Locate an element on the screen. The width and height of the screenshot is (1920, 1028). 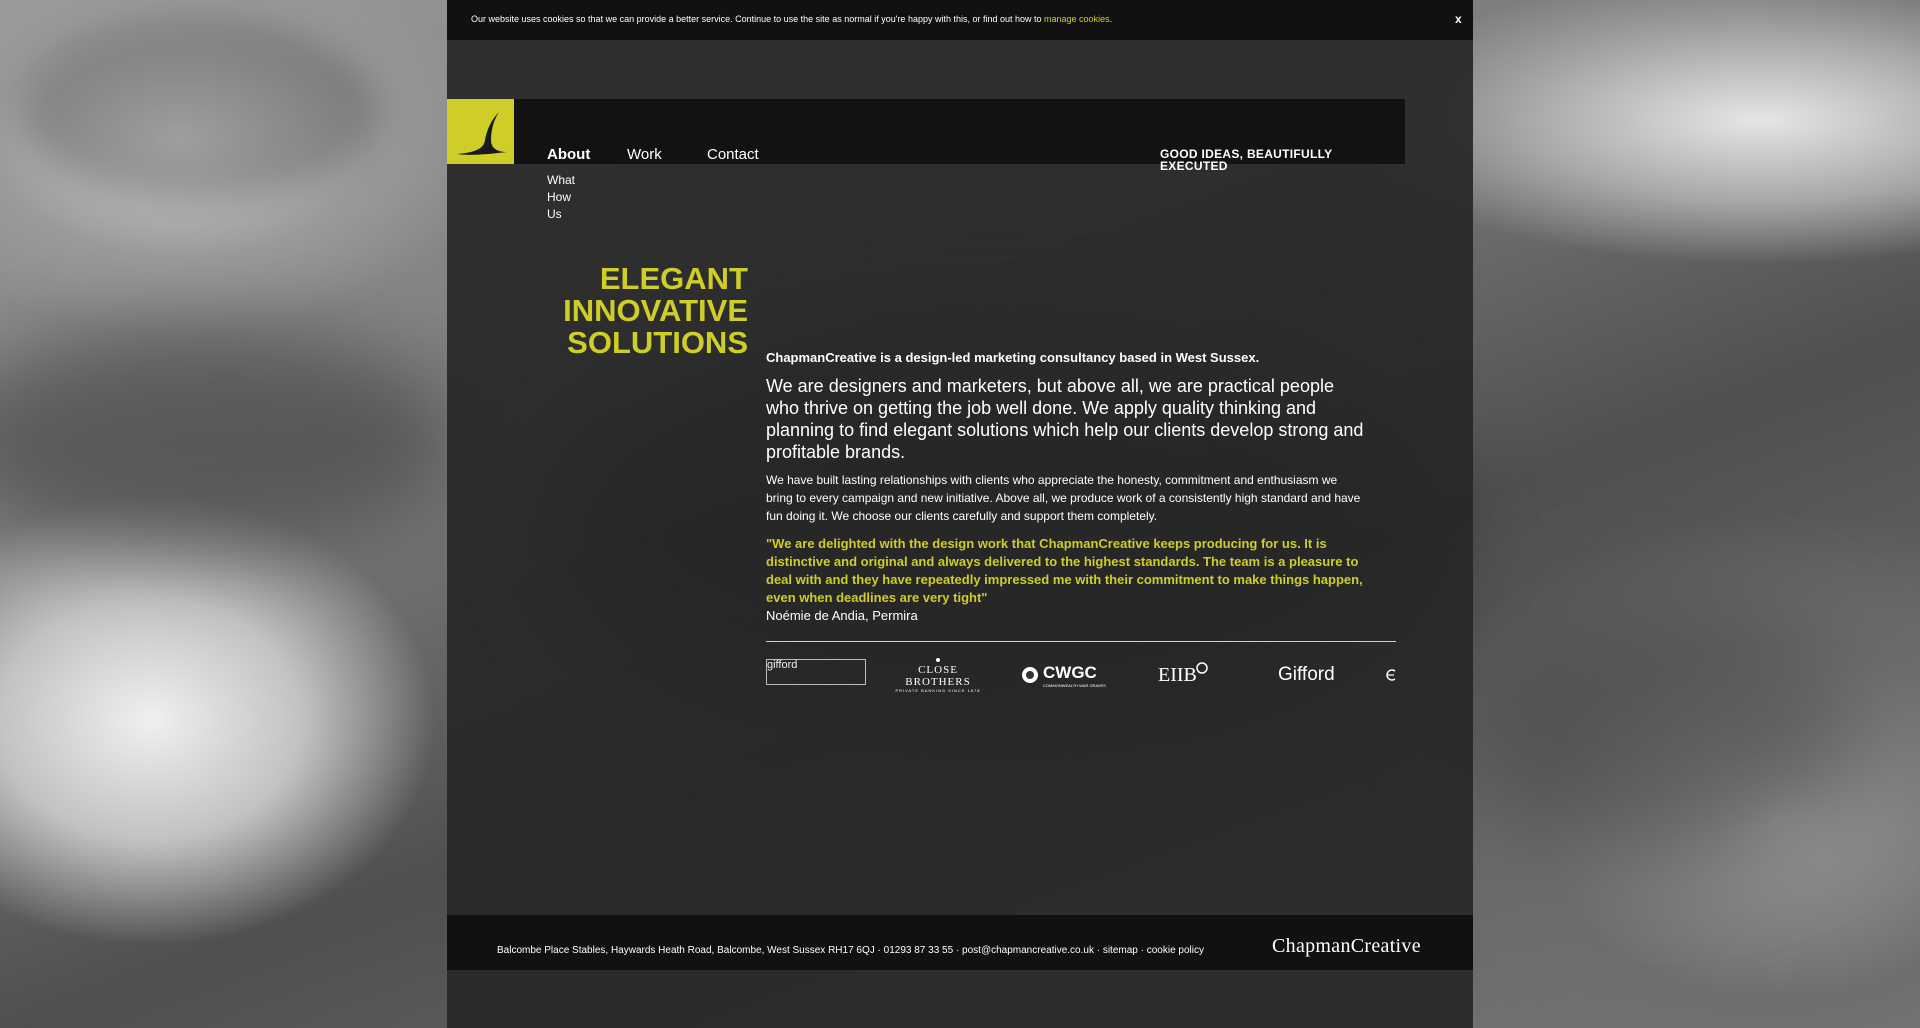
partial-logo-icon is located at coordinates (1391, 675).